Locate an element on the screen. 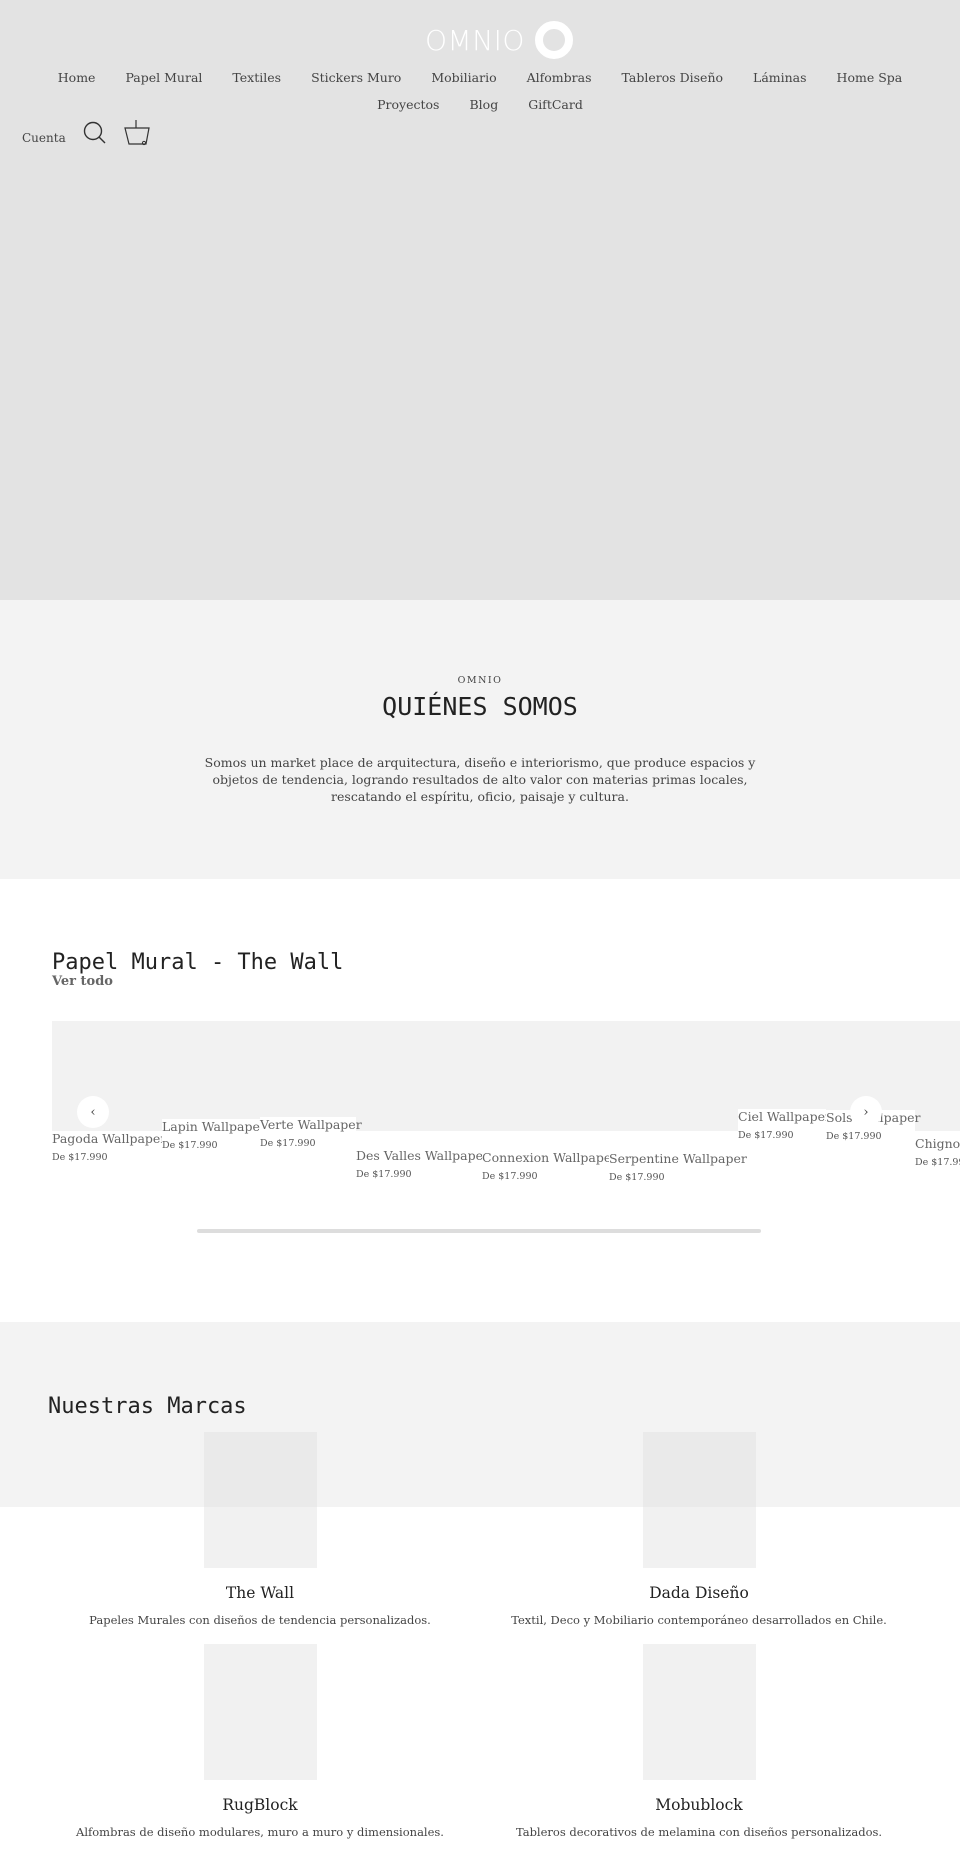  product-name: Pagoda Wallpaper is located at coordinates (109, 1138).